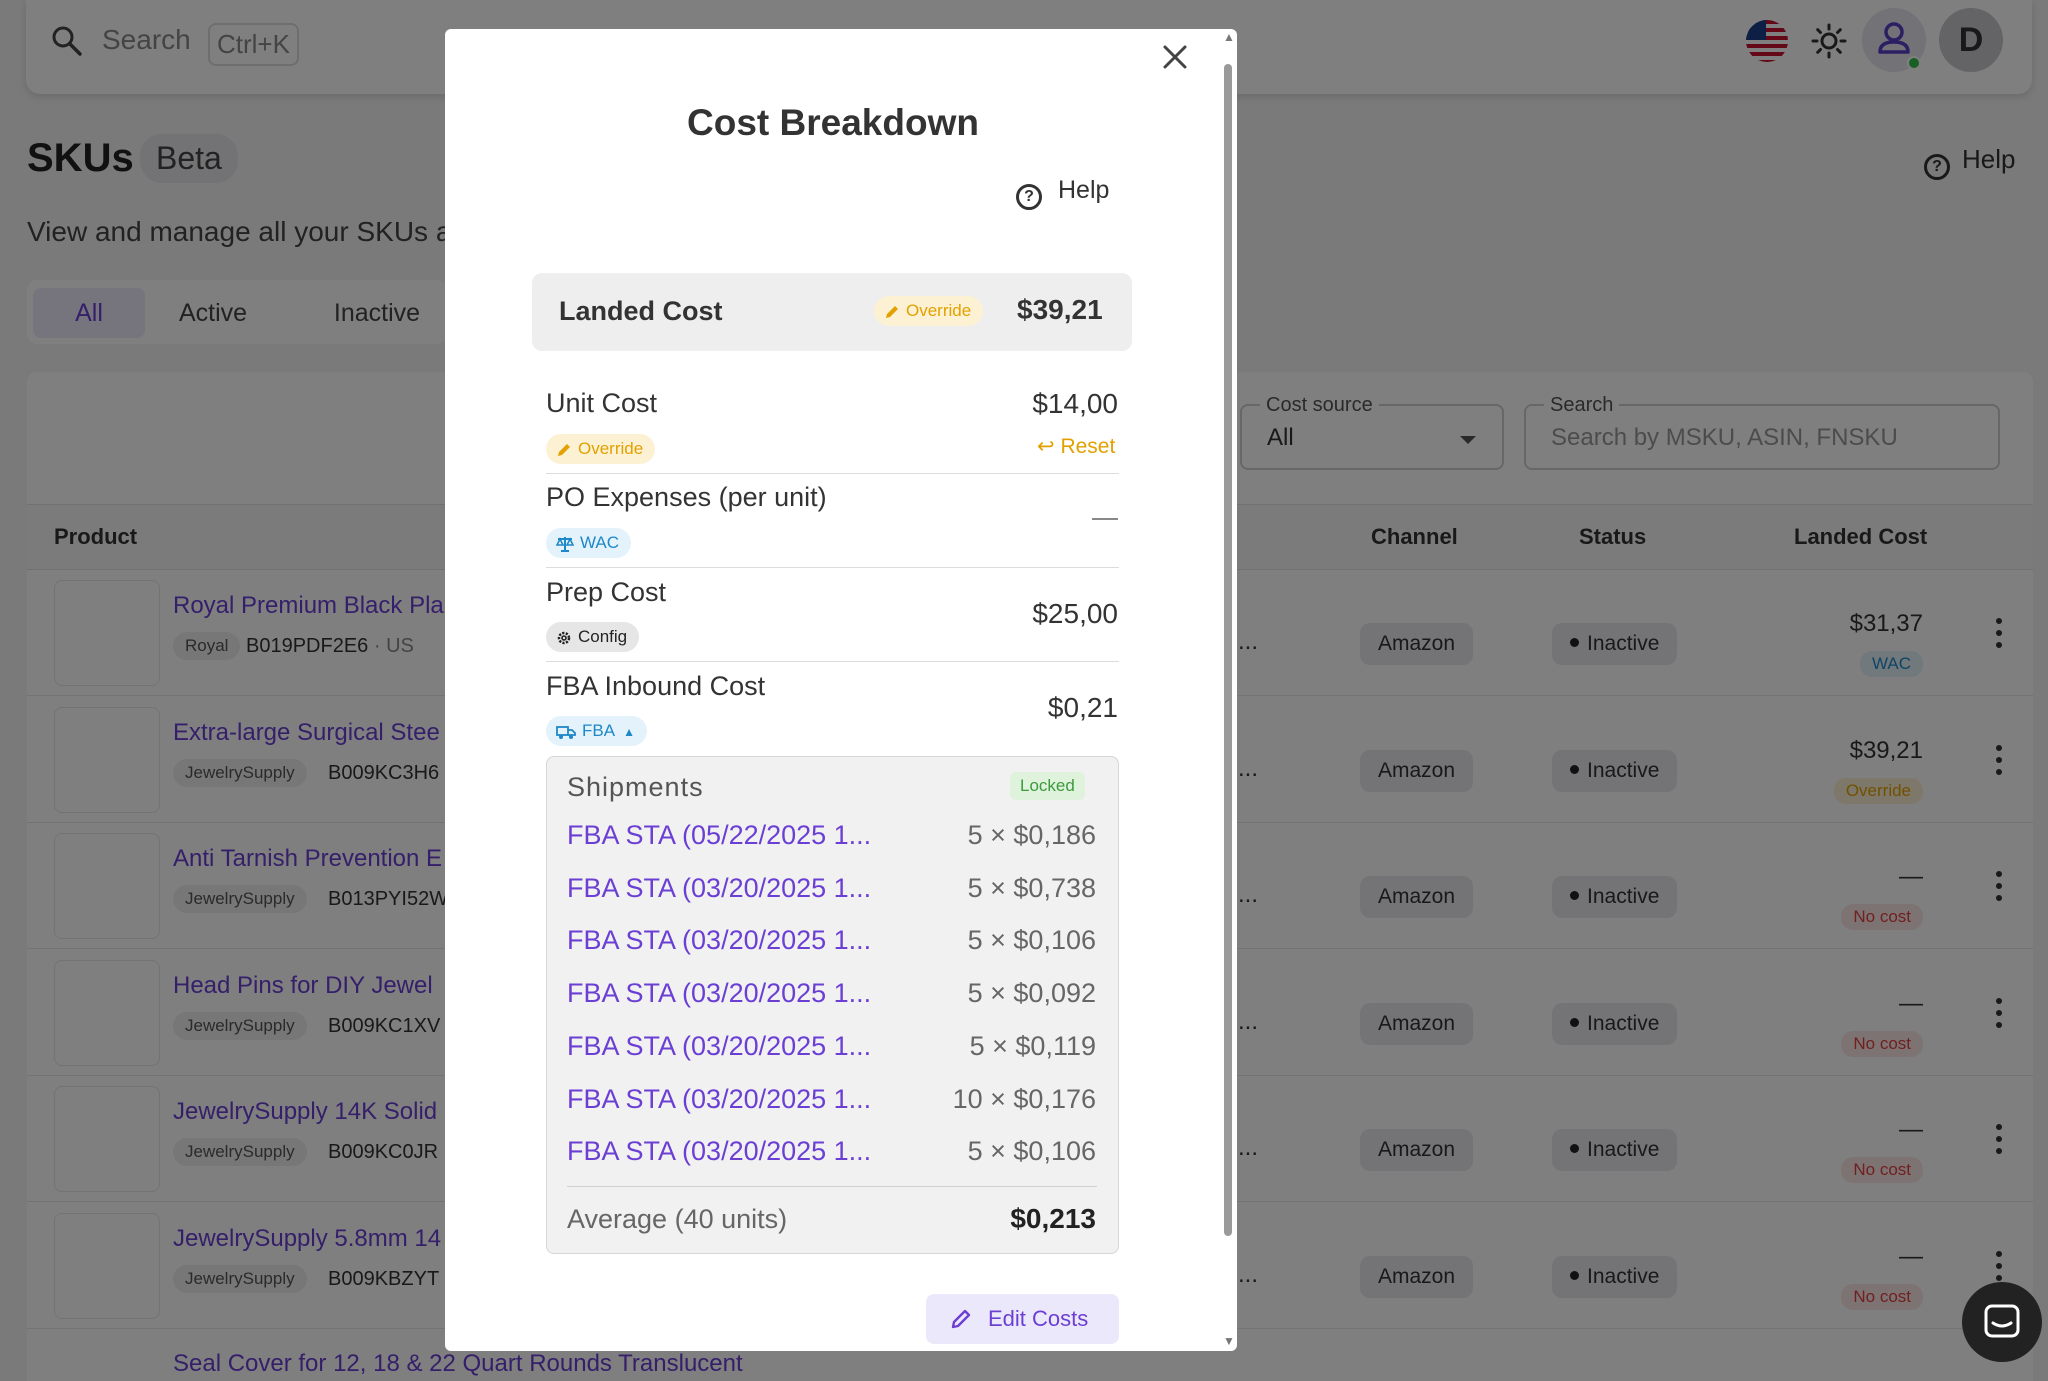 This screenshot has height=1381, width=2048. I want to click on fba-toggle-badge: FBA ▲, so click(596, 731).